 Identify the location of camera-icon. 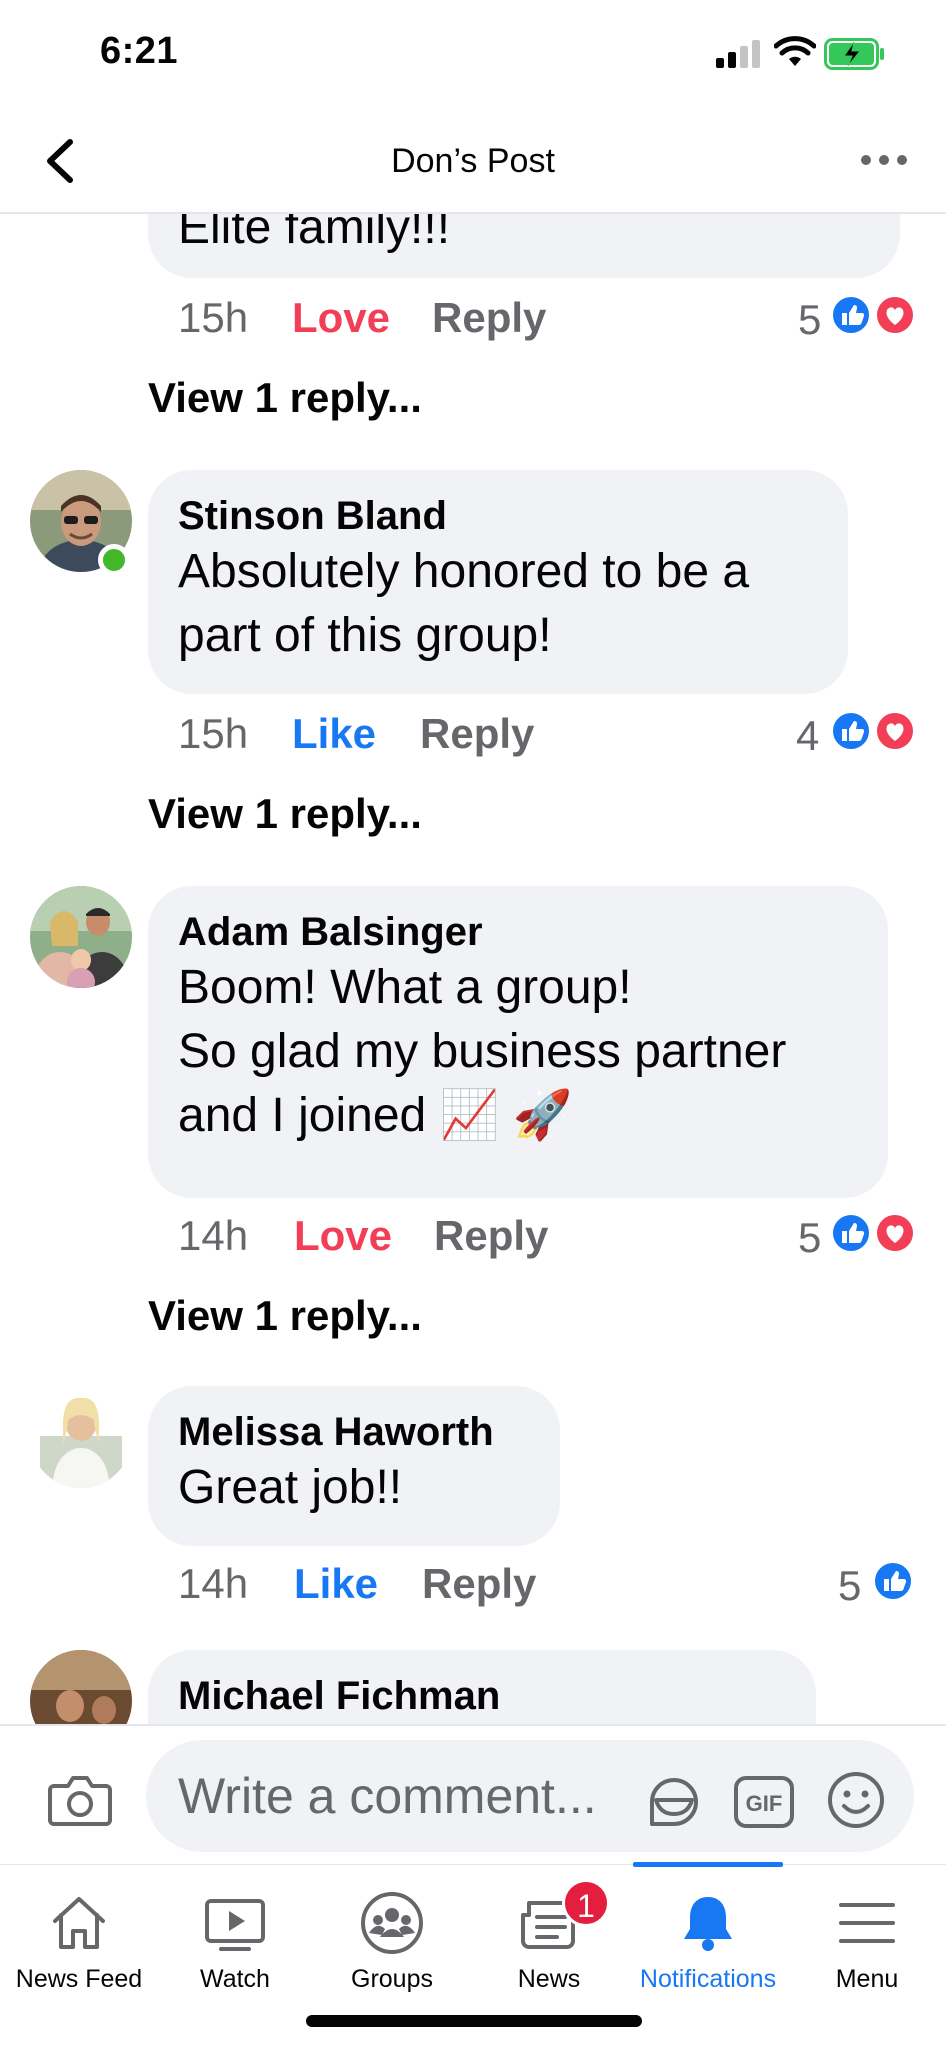
(80, 1800).